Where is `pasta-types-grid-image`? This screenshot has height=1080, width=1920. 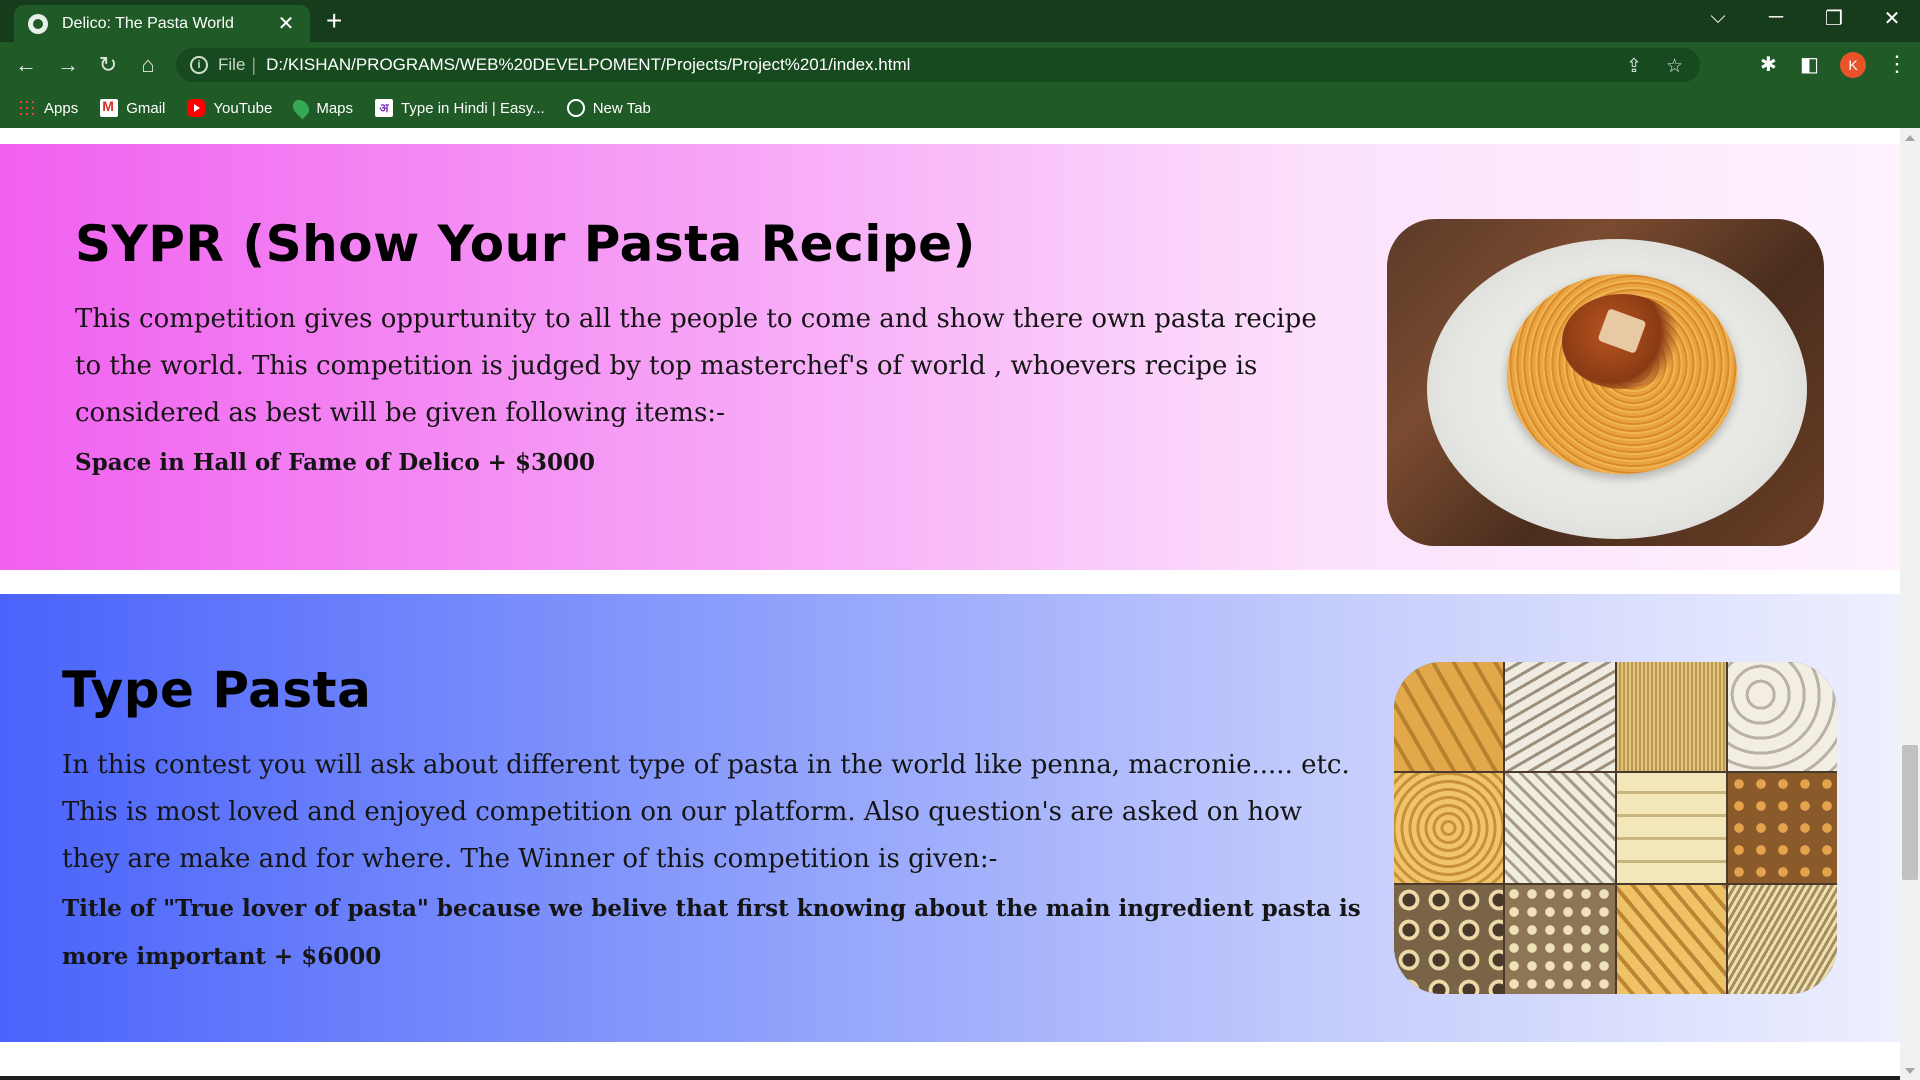 pasta-types-grid-image is located at coordinates (1615, 828).